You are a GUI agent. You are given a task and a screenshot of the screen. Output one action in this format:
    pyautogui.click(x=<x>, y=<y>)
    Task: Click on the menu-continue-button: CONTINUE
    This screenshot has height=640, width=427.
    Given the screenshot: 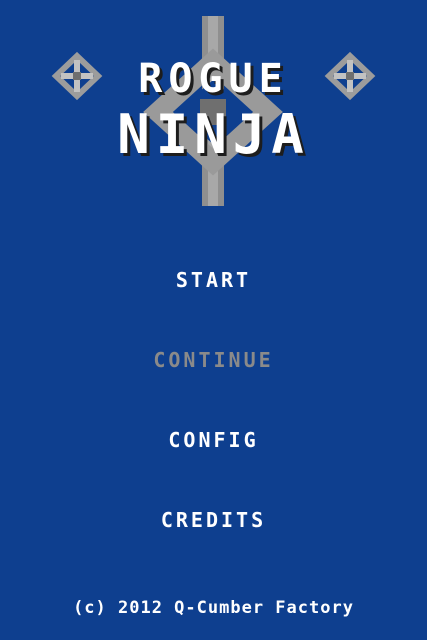 What is the action you would take?
    pyautogui.click(x=213, y=360)
    